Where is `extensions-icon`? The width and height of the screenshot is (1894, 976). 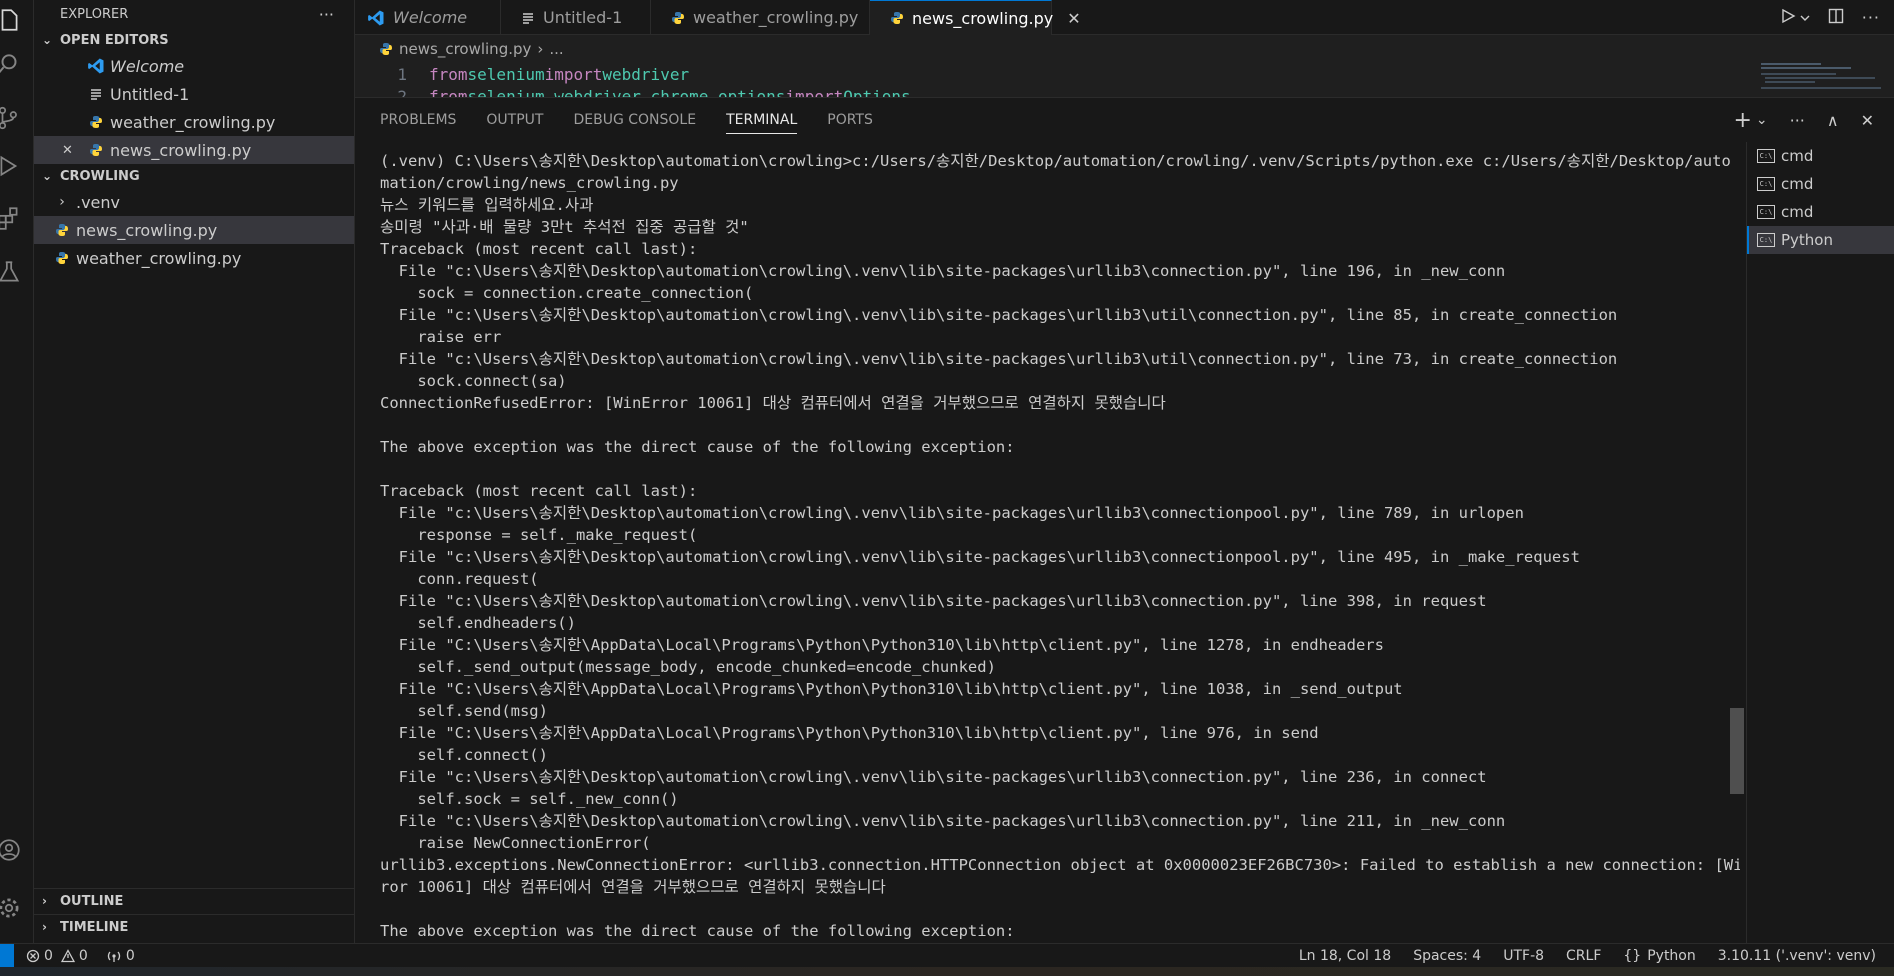
extensions-icon is located at coordinates (17, 218).